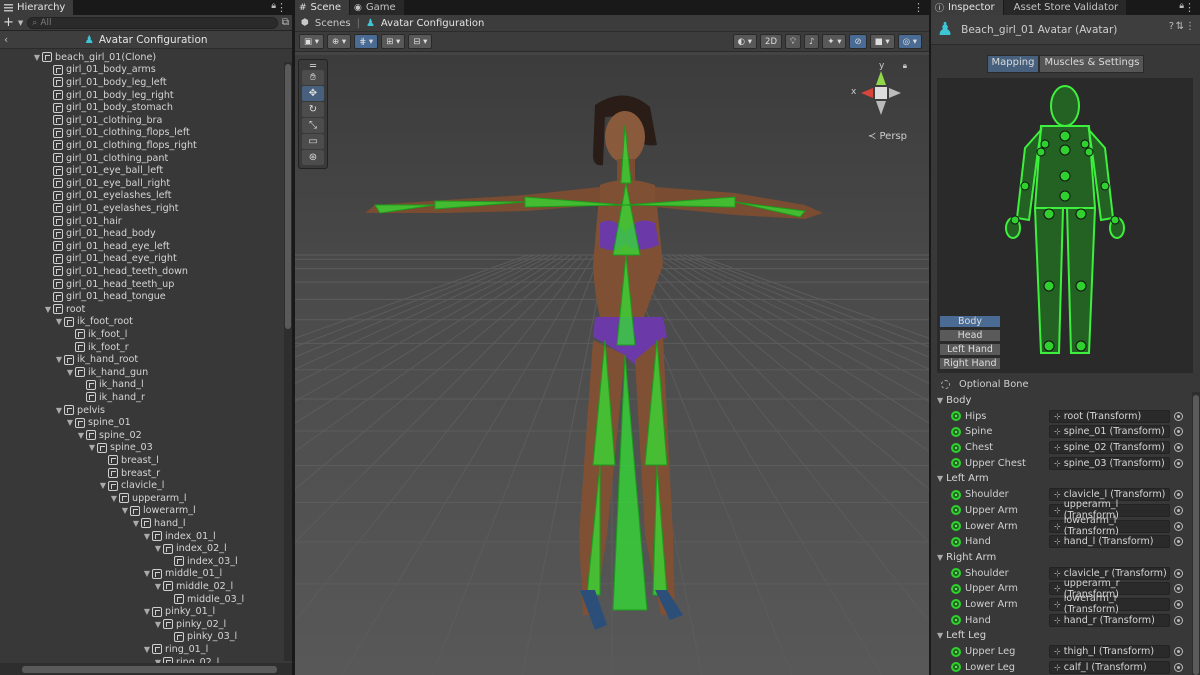  Describe the element at coordinates (61, 221) in the screenshot. I see `hierarchy-row: girl_01_hair` at that location.